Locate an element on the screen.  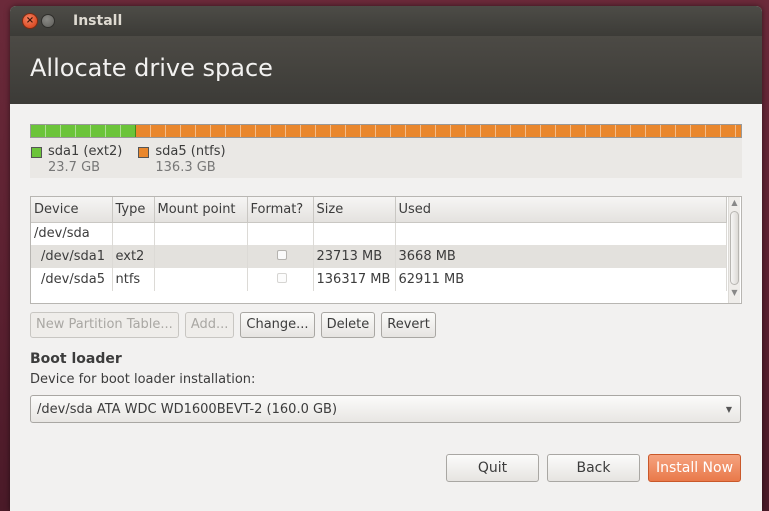
table-row: /dev/sda1 ext2 23713 MB 3668 MB is located at coordinates (379, 256).